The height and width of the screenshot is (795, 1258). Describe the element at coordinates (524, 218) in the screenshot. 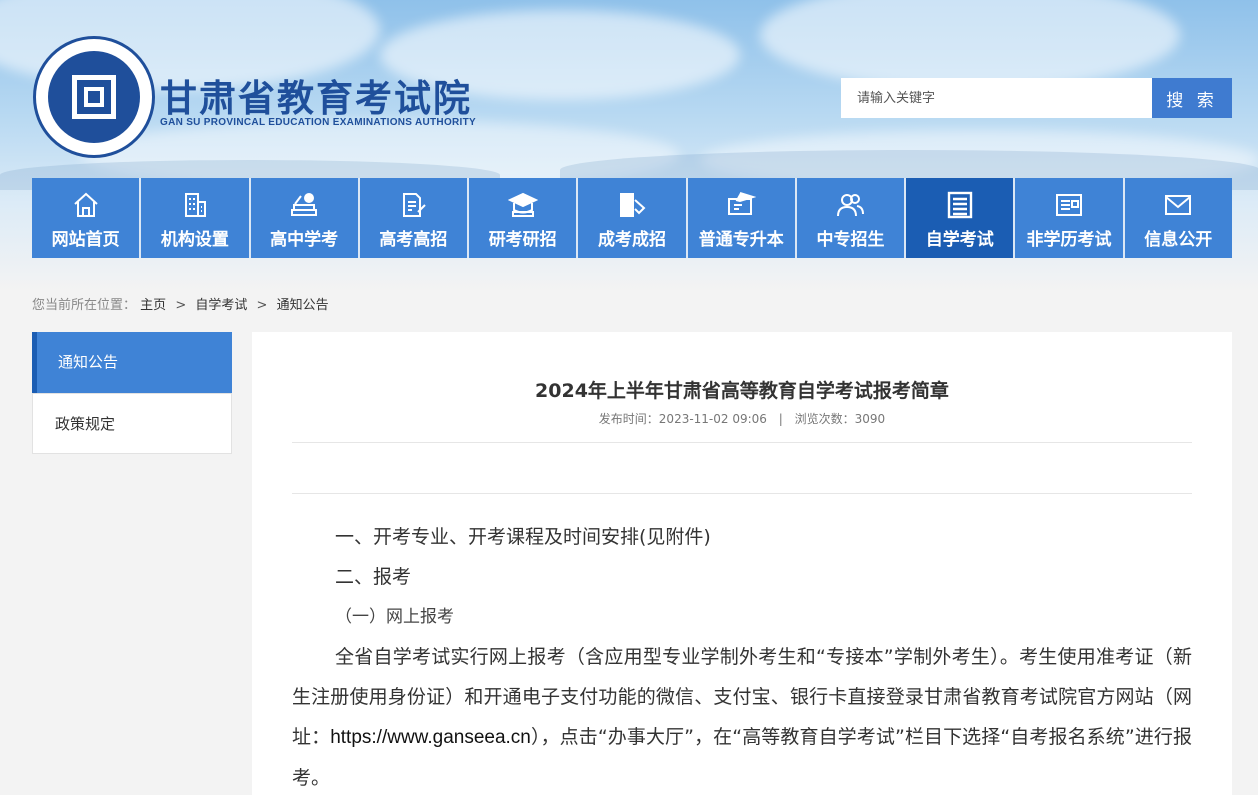

I see `nav-item-postgraduate: 研考研招` at that location.